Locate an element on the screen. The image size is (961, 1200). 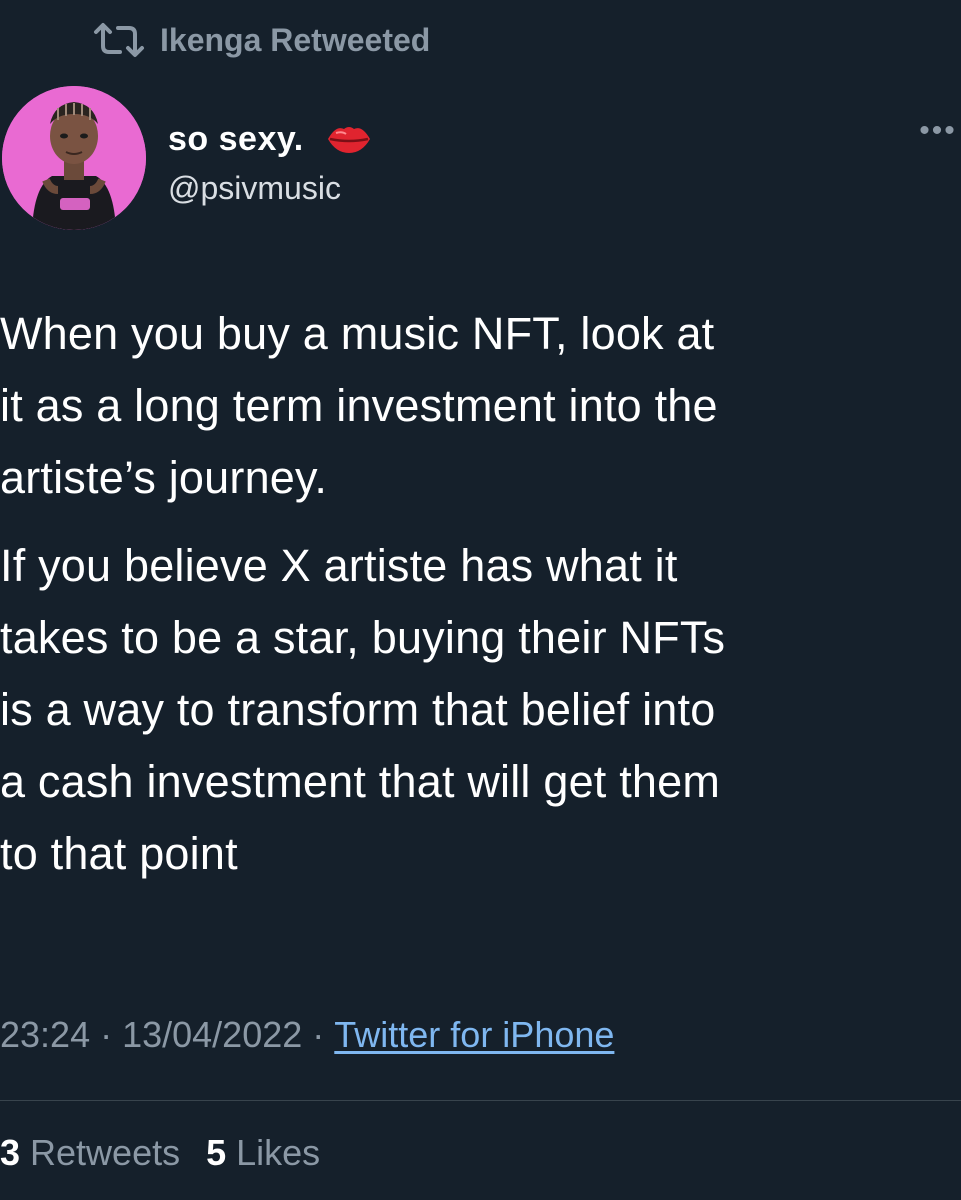
retweet-header: Ikenga Retweeted is located at coordinates (261, 40).